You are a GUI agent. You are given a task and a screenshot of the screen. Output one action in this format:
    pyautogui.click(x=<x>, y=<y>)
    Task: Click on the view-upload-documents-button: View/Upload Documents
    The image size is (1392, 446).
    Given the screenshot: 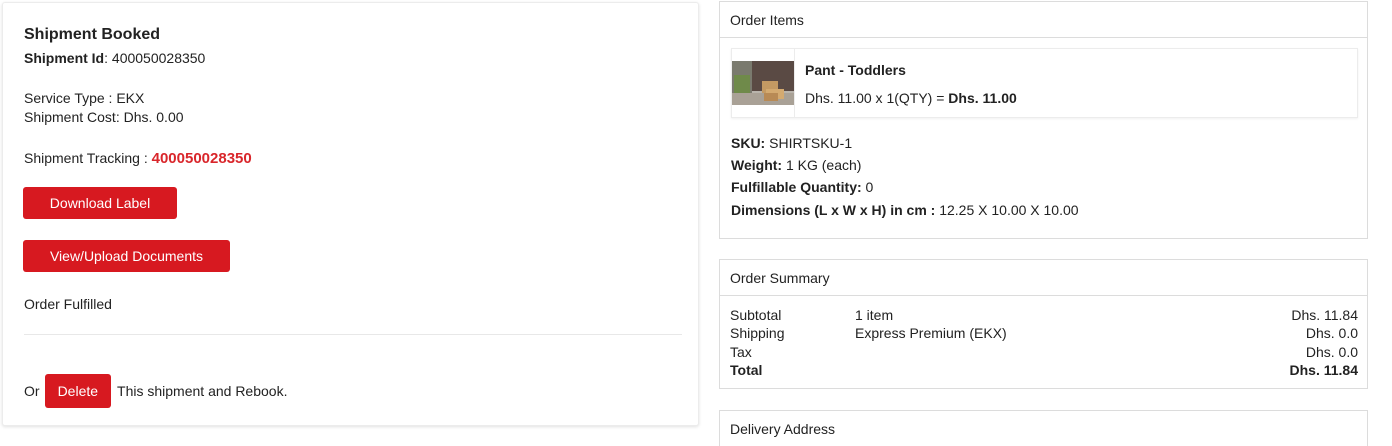 What is the action you would take?
    pyautogui.click(x=126, y=256)
    